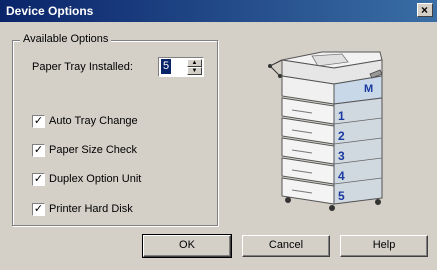 The height and width of the screenshot is (270, 437). Describe the element at coordinates (384, 246) in the screenshot. I see `help-button: Help` at that location.